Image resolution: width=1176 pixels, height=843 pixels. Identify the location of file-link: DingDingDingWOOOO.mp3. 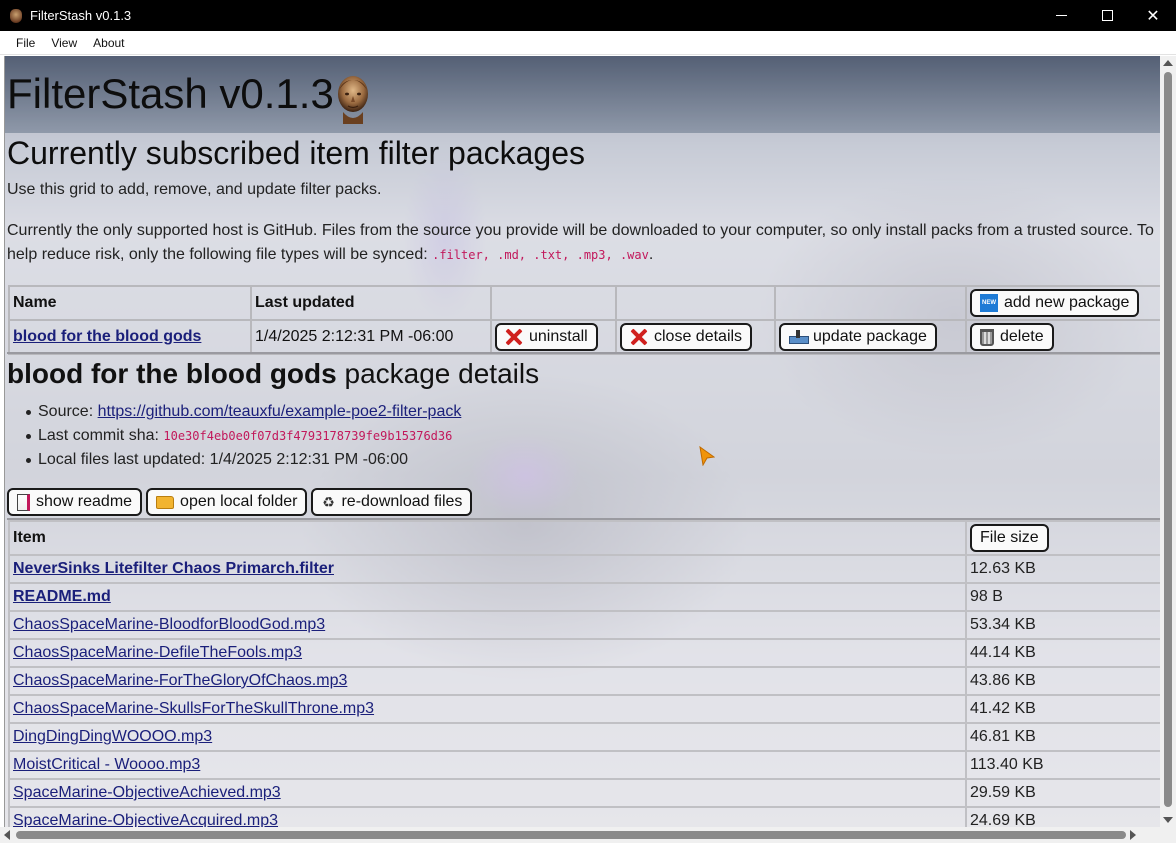
(112, 736).